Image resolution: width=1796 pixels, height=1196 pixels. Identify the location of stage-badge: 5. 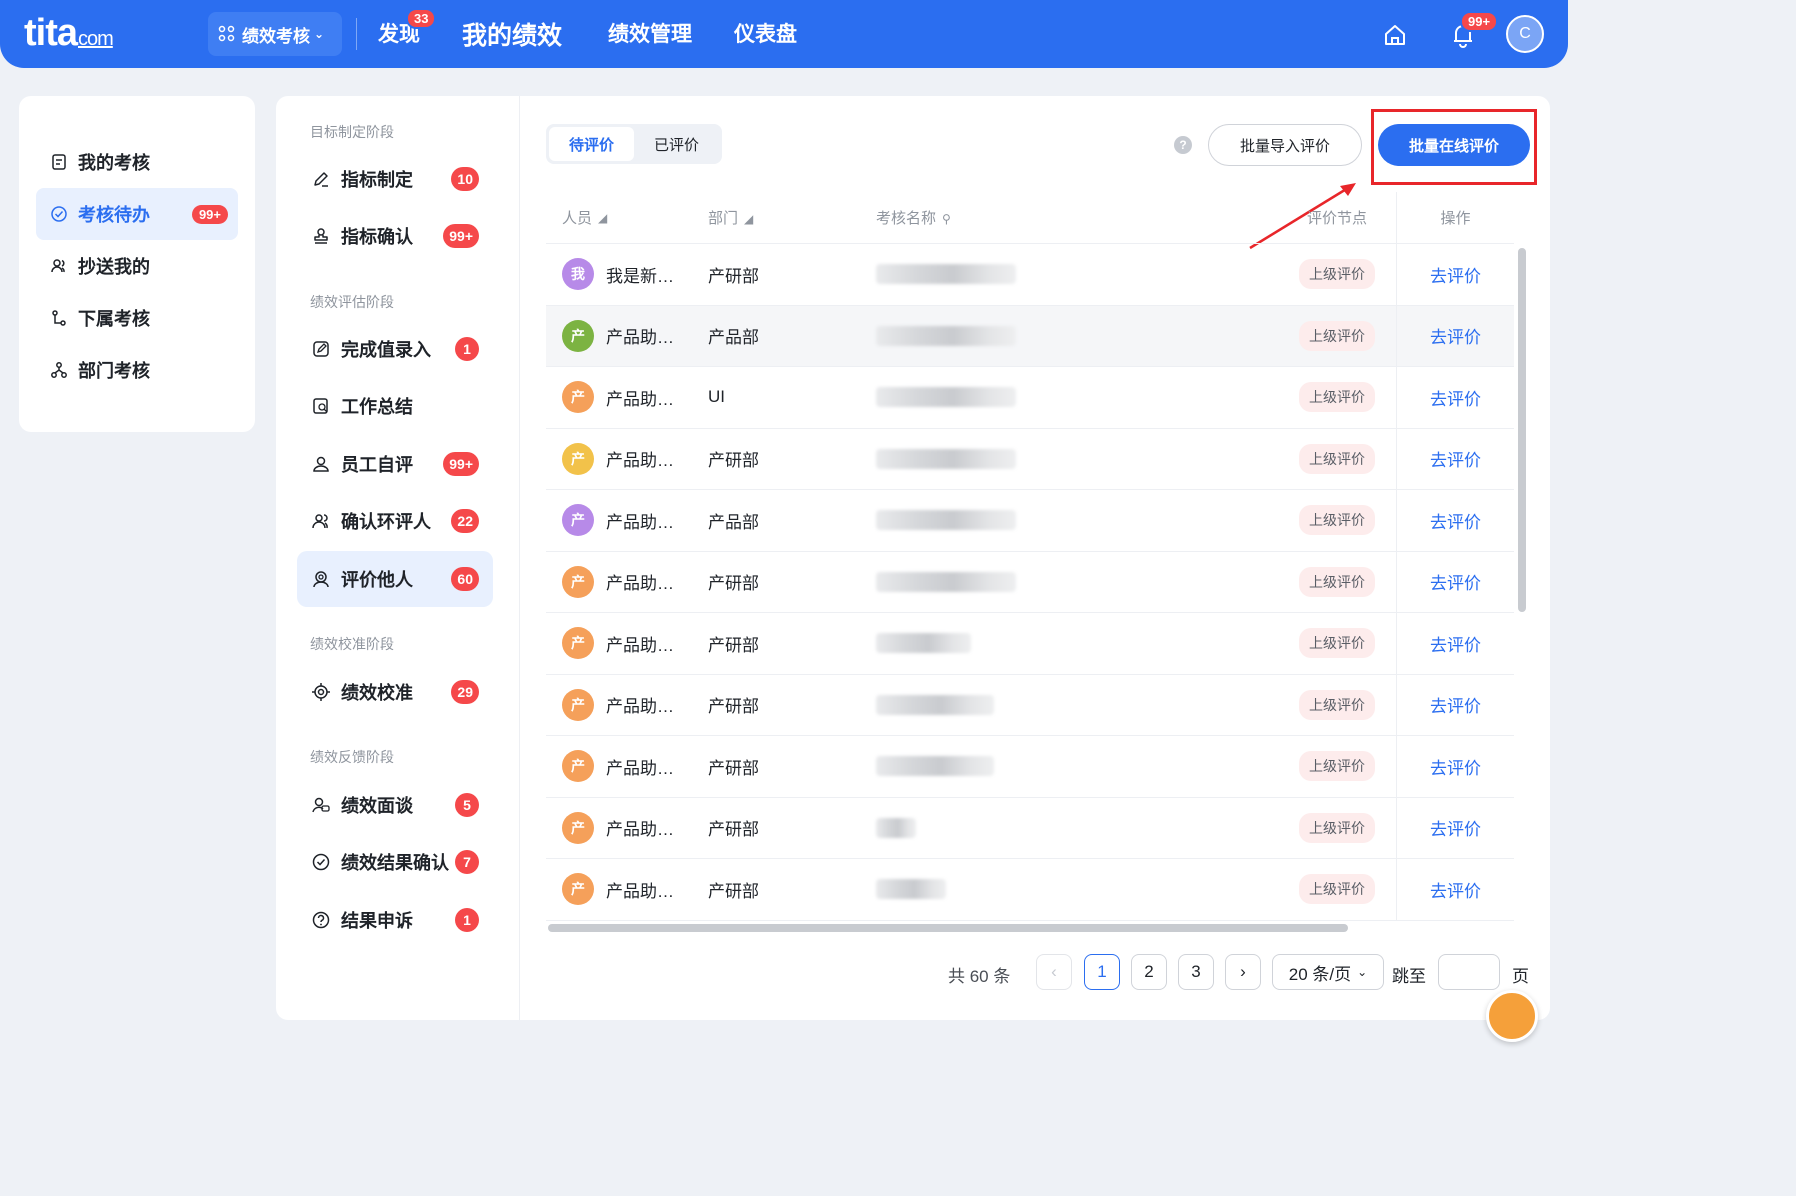
(467, 805).